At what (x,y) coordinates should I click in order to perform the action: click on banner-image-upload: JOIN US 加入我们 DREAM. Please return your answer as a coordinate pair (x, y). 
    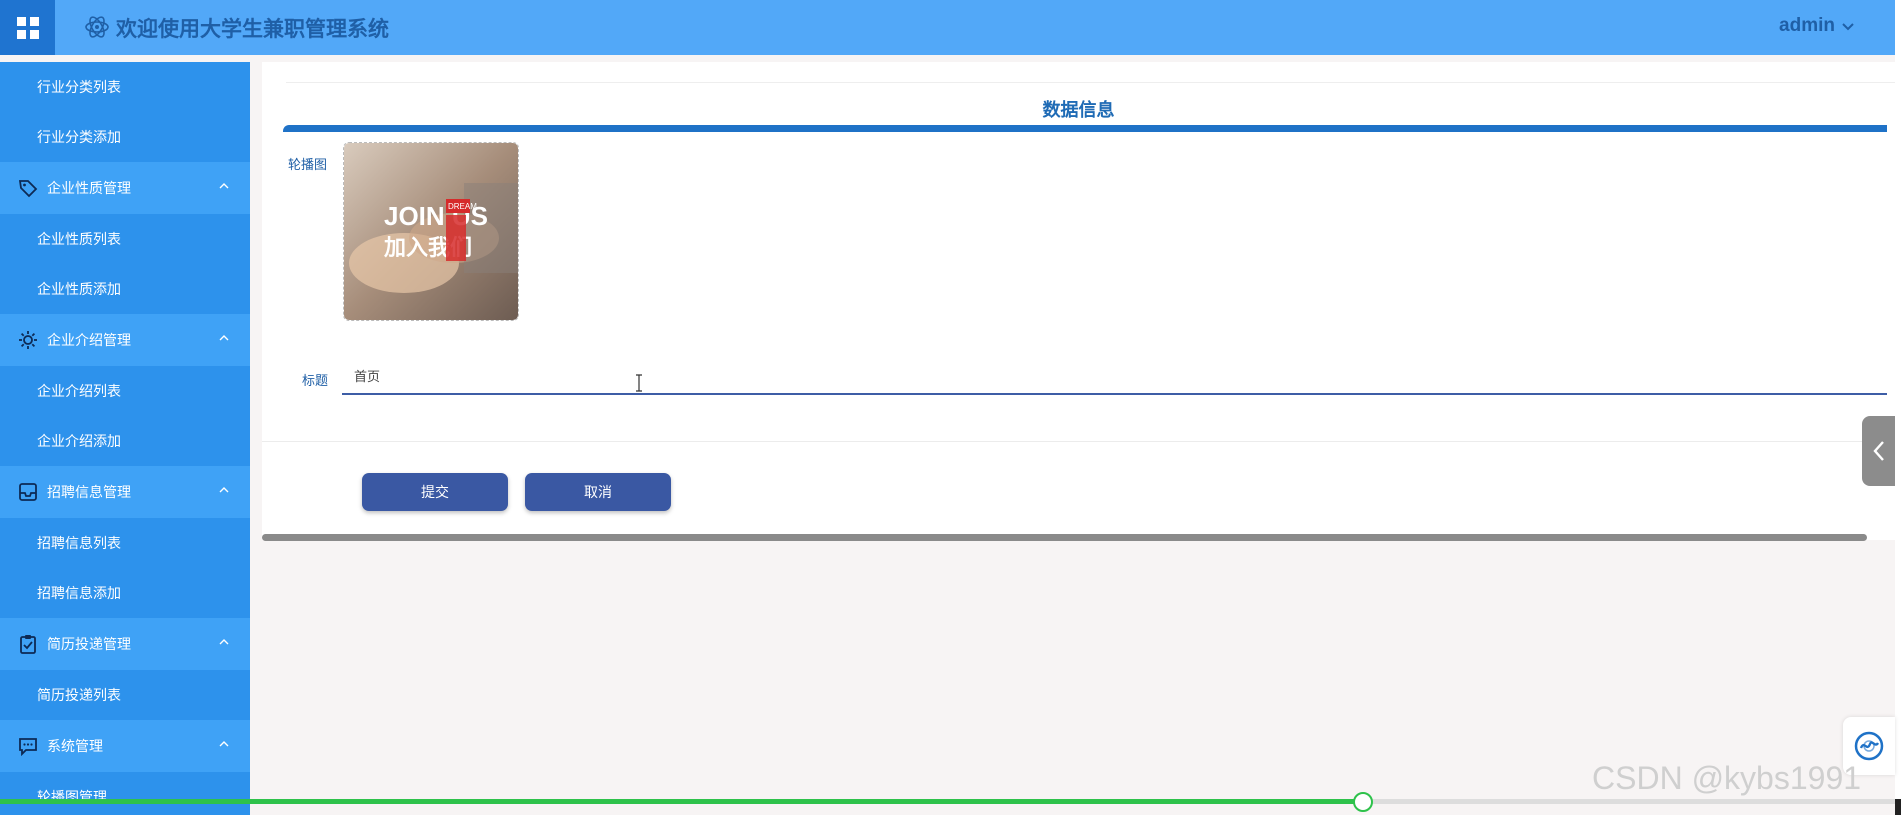
    Looking at the image, I should click on (431, 231).